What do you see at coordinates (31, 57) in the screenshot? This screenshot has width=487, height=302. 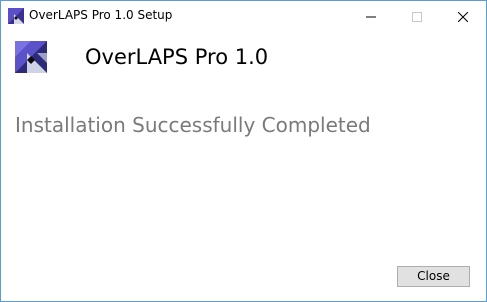 I see `overlaps-logo-icon` at bounding box center [31, 57].